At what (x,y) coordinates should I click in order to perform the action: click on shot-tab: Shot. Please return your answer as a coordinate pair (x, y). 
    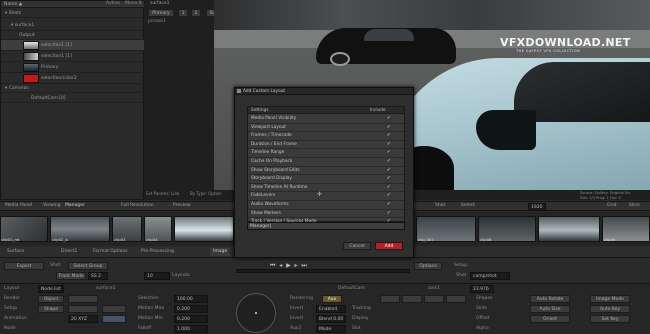
    Looking at the image, I should click on (440, 206).